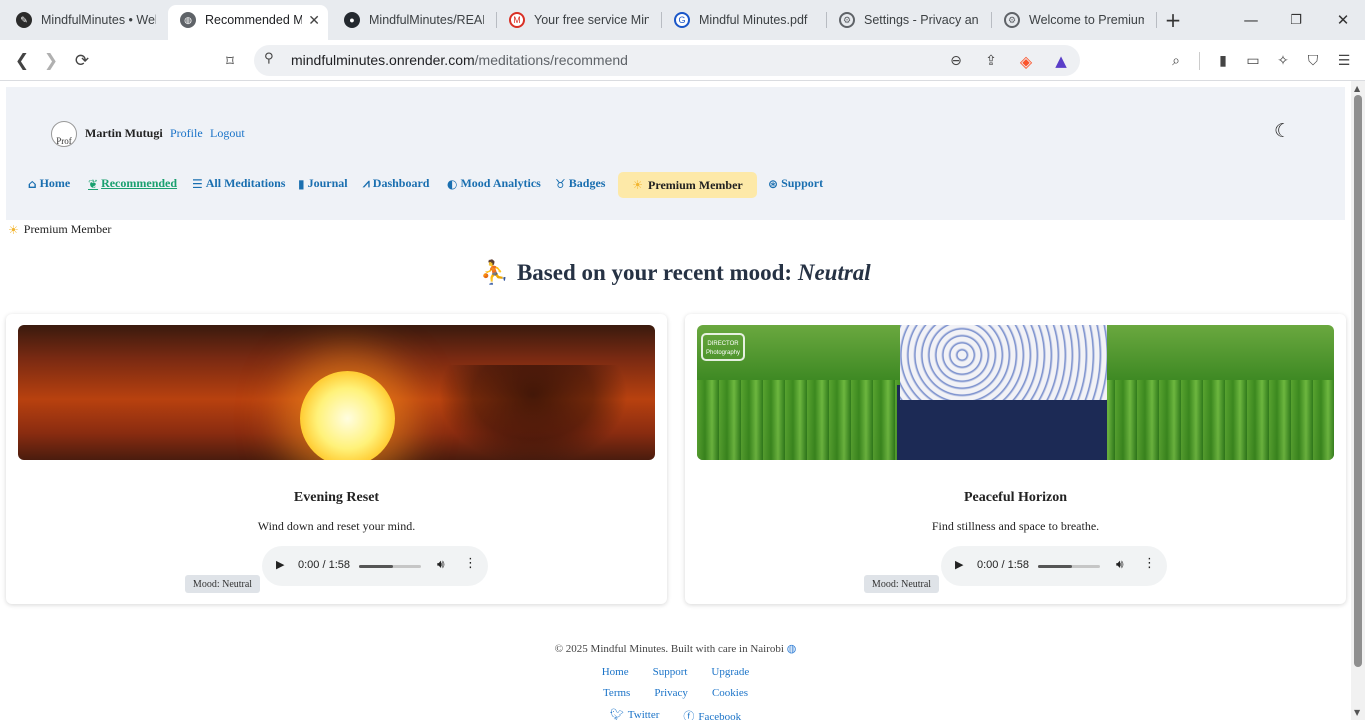  I want to click on footer-link-twitter: 🐦︎ Twitter, so click(635, 714).